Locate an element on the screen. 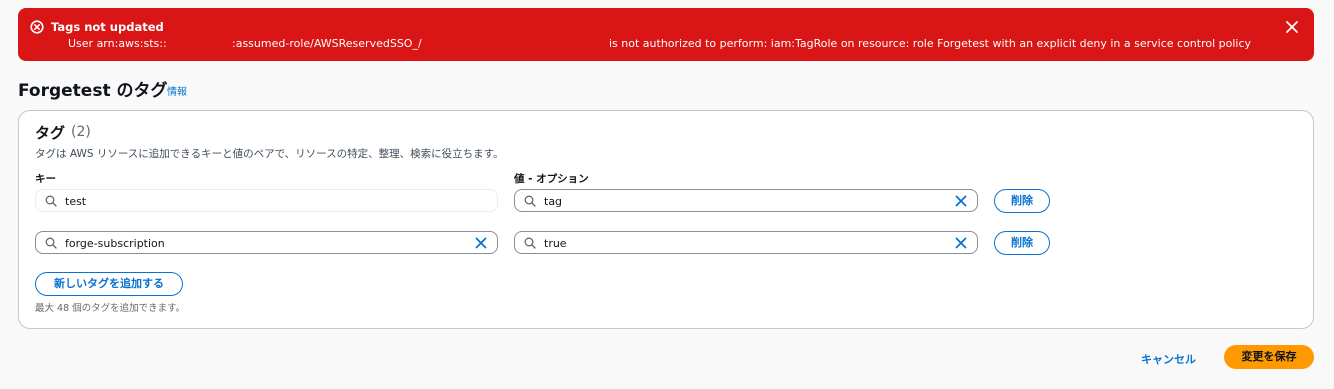 This screenshot has width=1334, height=389. save-changes-button: 変更を保存 is located at coordinates (1269, 357).